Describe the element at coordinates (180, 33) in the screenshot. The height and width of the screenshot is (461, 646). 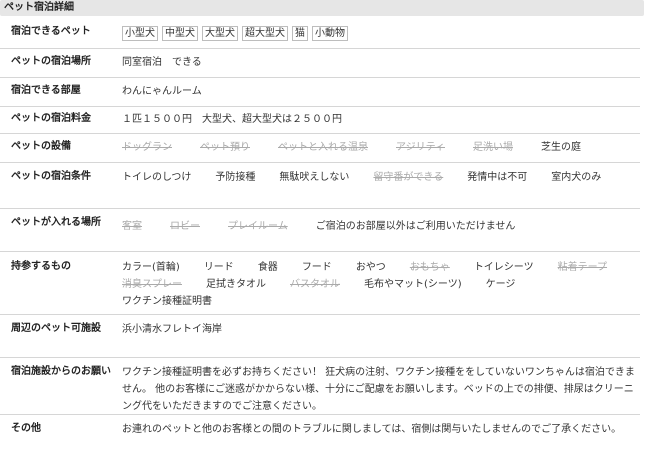
I see `pet-type-badge: 中型犬` at that location.